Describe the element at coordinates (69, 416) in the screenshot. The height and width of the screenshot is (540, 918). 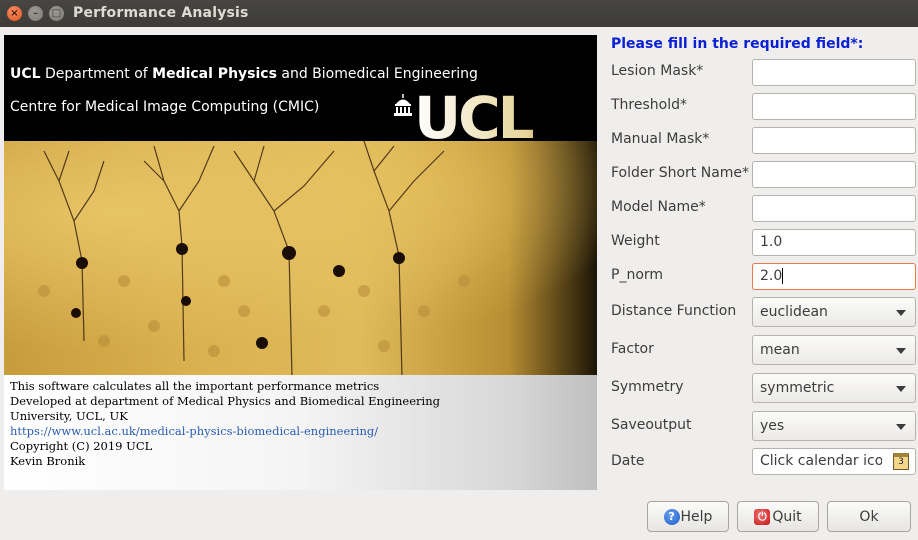
I see `info-line: University, UCL, UK` at that location.